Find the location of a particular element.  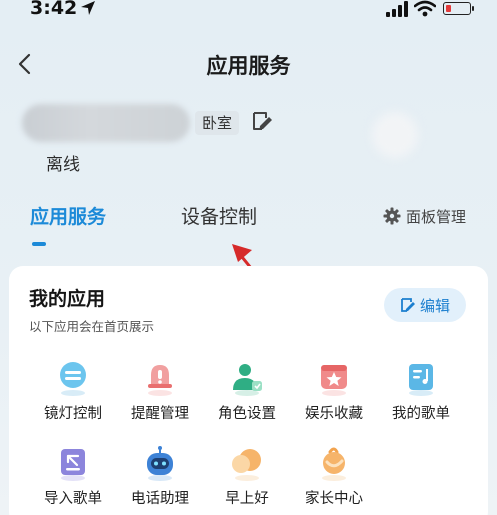

status-time: 3:42 is located at coordinates (54, 9).